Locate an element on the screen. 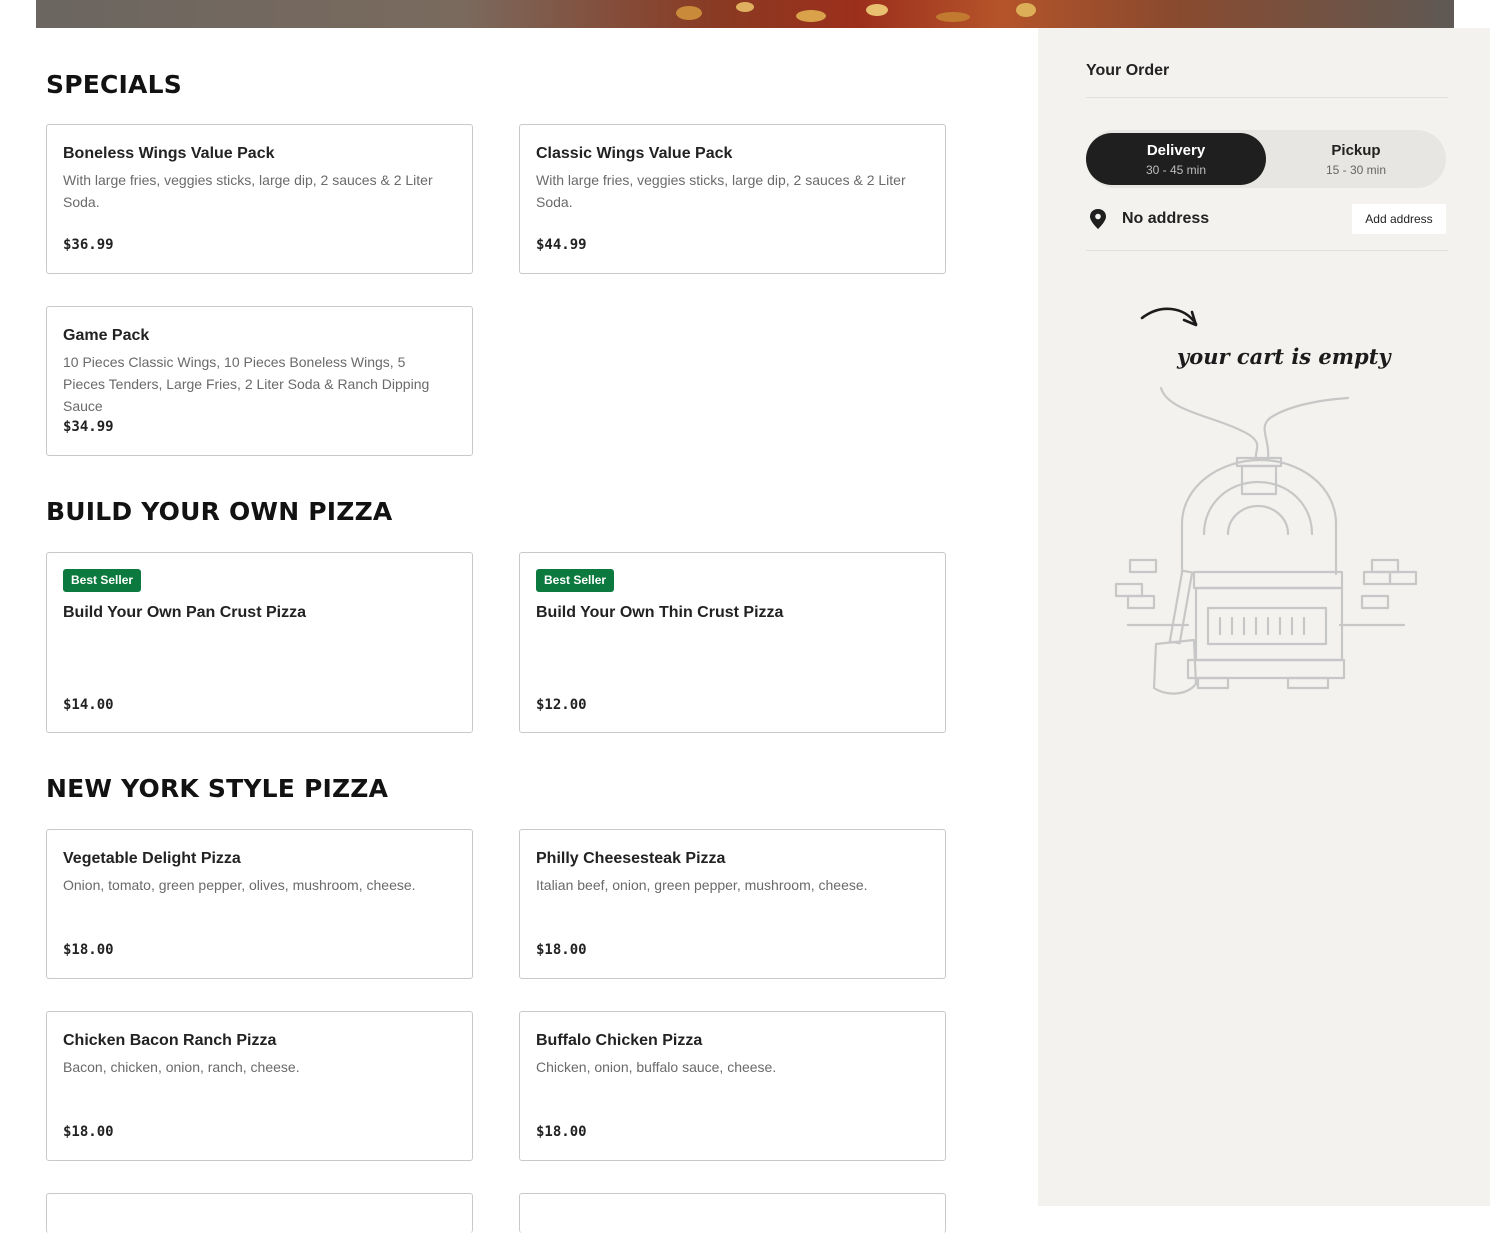 This screenshot has height=1233, width=1490. item-name: Vegetable Delight Pizza is located at coordinates (152, 858).